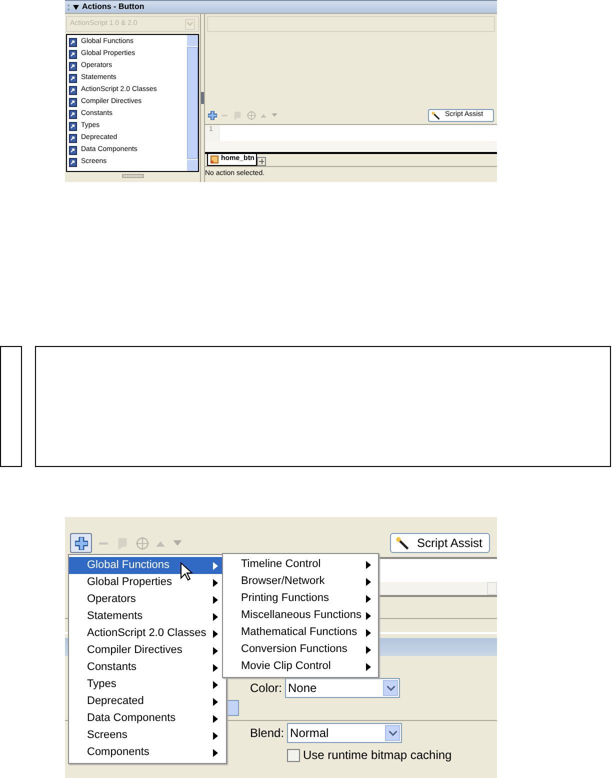 Image resolution: width=613 pixels, height=778 pixels. I want to click on checkbox-label: Use runtime bitmap caching, so click(377, 755).